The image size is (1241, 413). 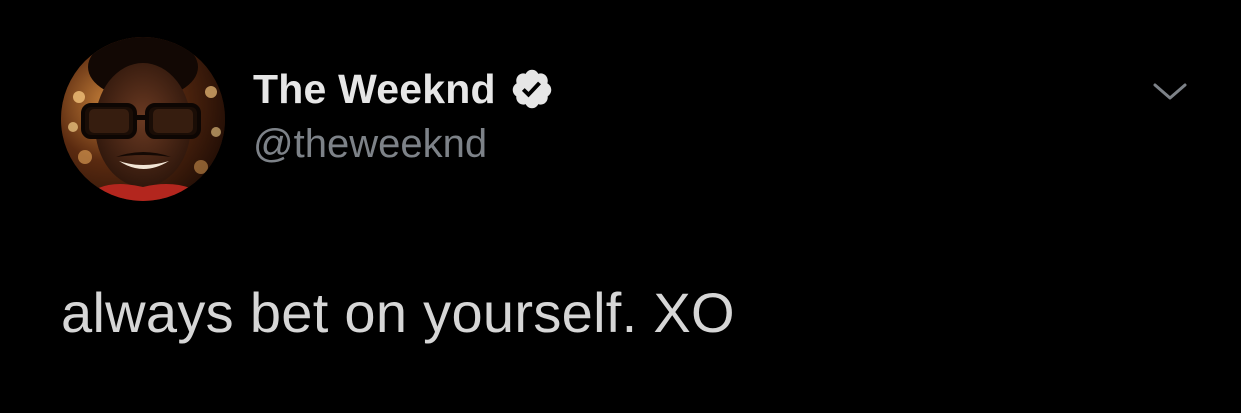 I want to click on avatar-image, so click(x=143, y=119).